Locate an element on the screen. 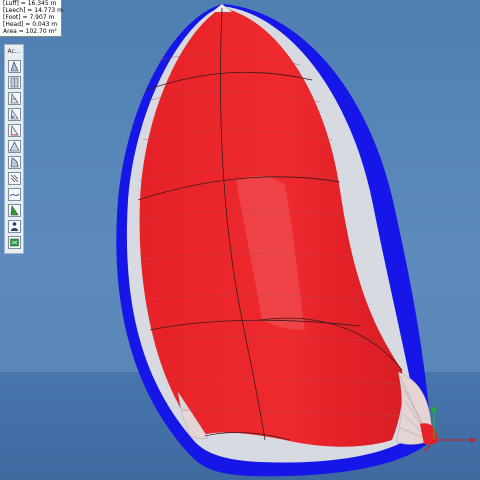 Image resolution: width=480 pixels, height=480 pixels. foot-length: [Foot] = 7.907 m is located at coordinates (29, 17).